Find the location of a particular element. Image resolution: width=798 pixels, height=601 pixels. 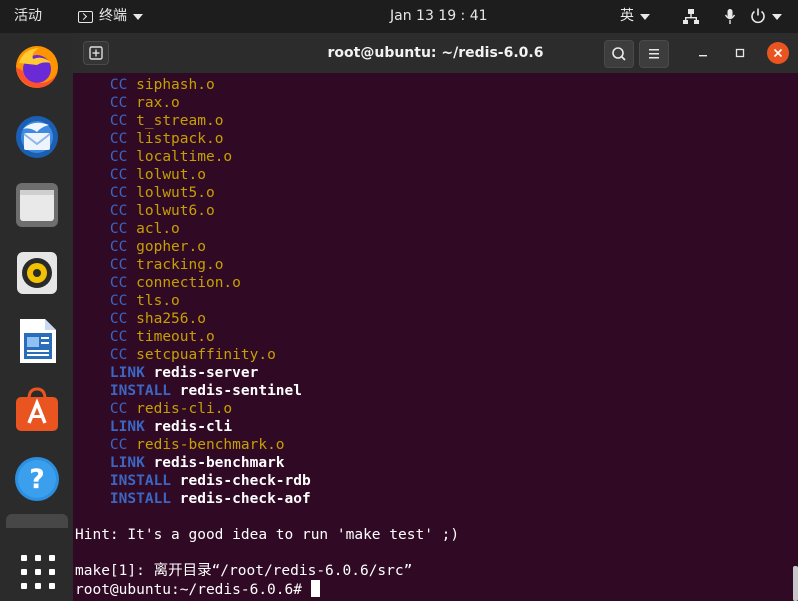

input-method-label: 英 is located at coordinates (627, 16).